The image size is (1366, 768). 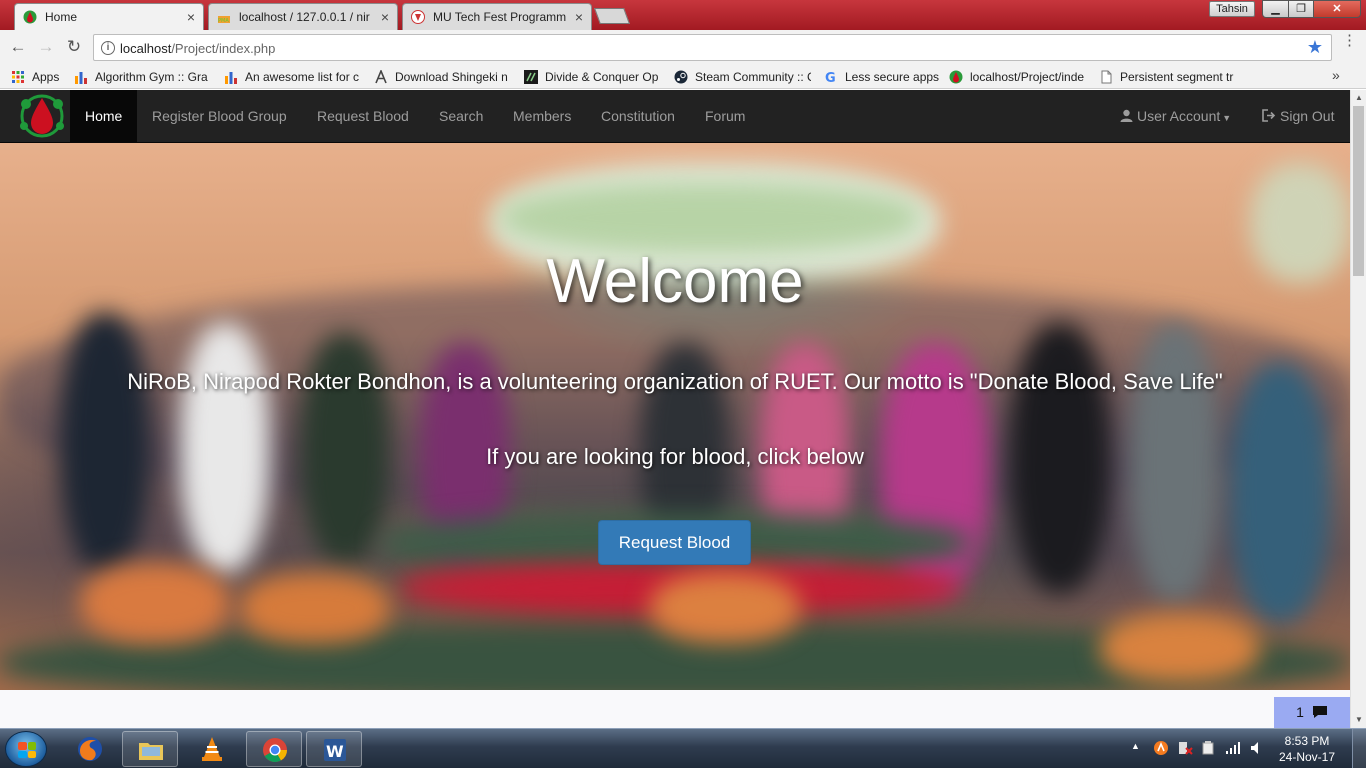 What do you see at coordinates (1179, 116) in the screenshot?
I see `user-account-label: User Account` at bounding box center [1179, 116].